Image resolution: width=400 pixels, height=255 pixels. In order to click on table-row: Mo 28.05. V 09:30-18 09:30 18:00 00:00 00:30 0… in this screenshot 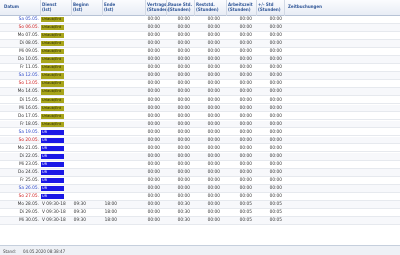, I will do `click(200, 205)`.